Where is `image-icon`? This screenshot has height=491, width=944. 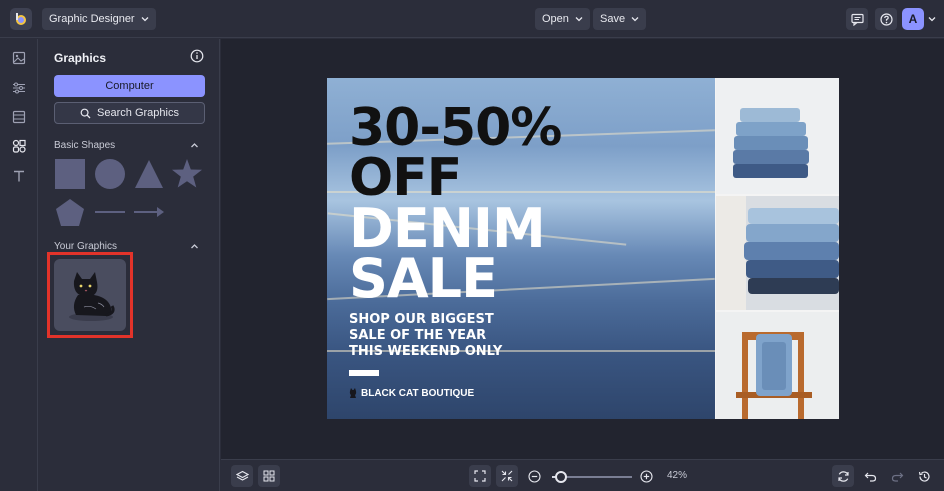
image-icon is located at coordinates (19, 58).